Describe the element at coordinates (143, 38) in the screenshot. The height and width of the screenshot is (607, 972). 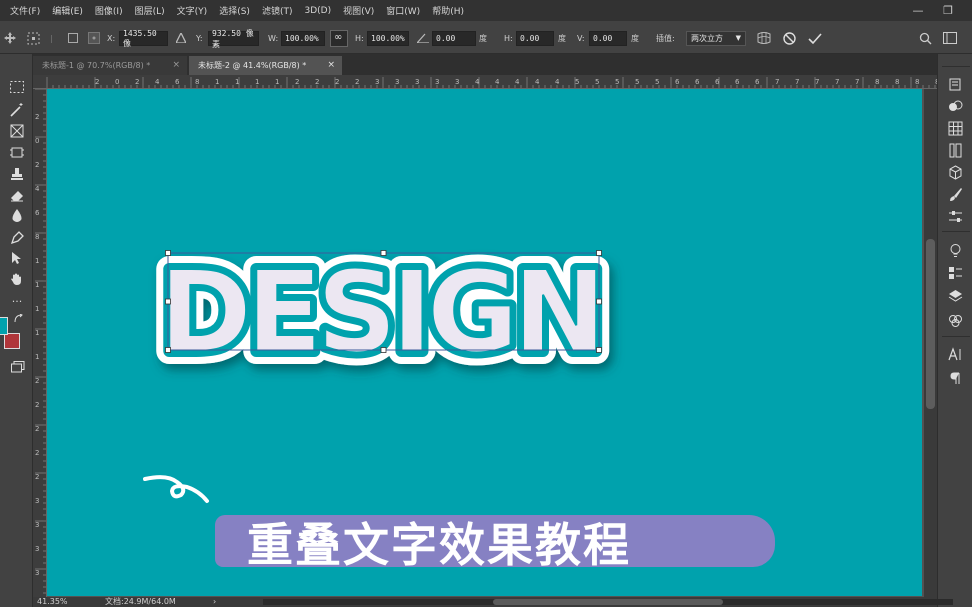
I see `x-position-field: 1435.50 像` at that location.